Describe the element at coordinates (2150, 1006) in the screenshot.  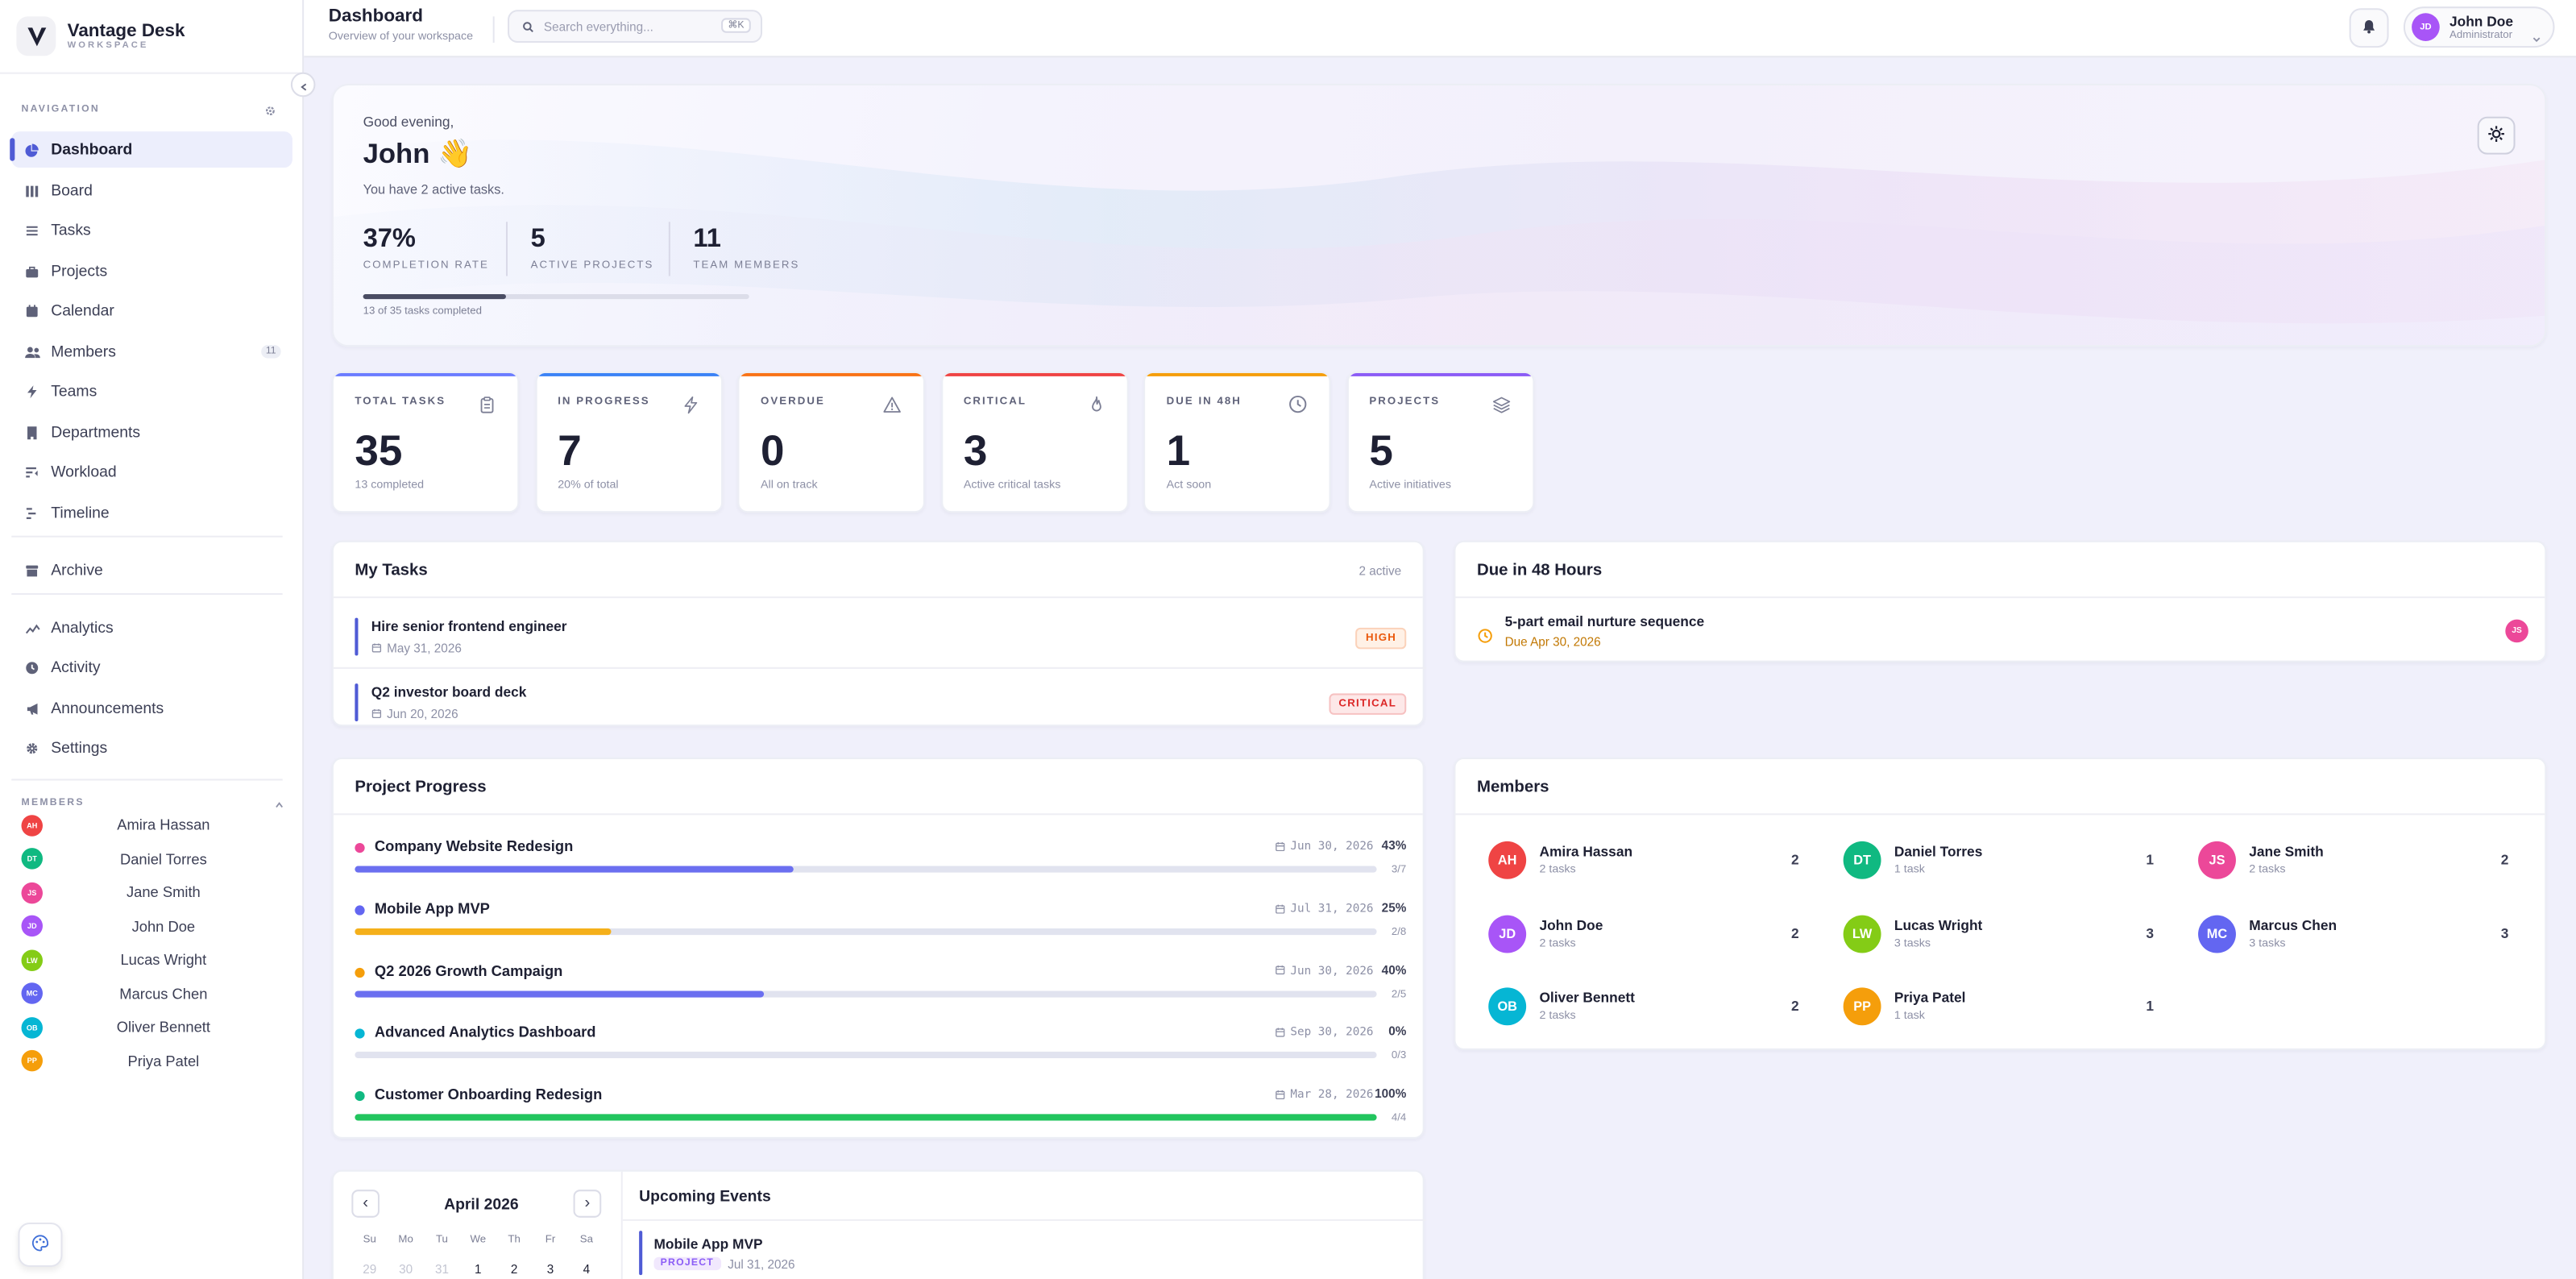
I see `member-count: 1` at that location.